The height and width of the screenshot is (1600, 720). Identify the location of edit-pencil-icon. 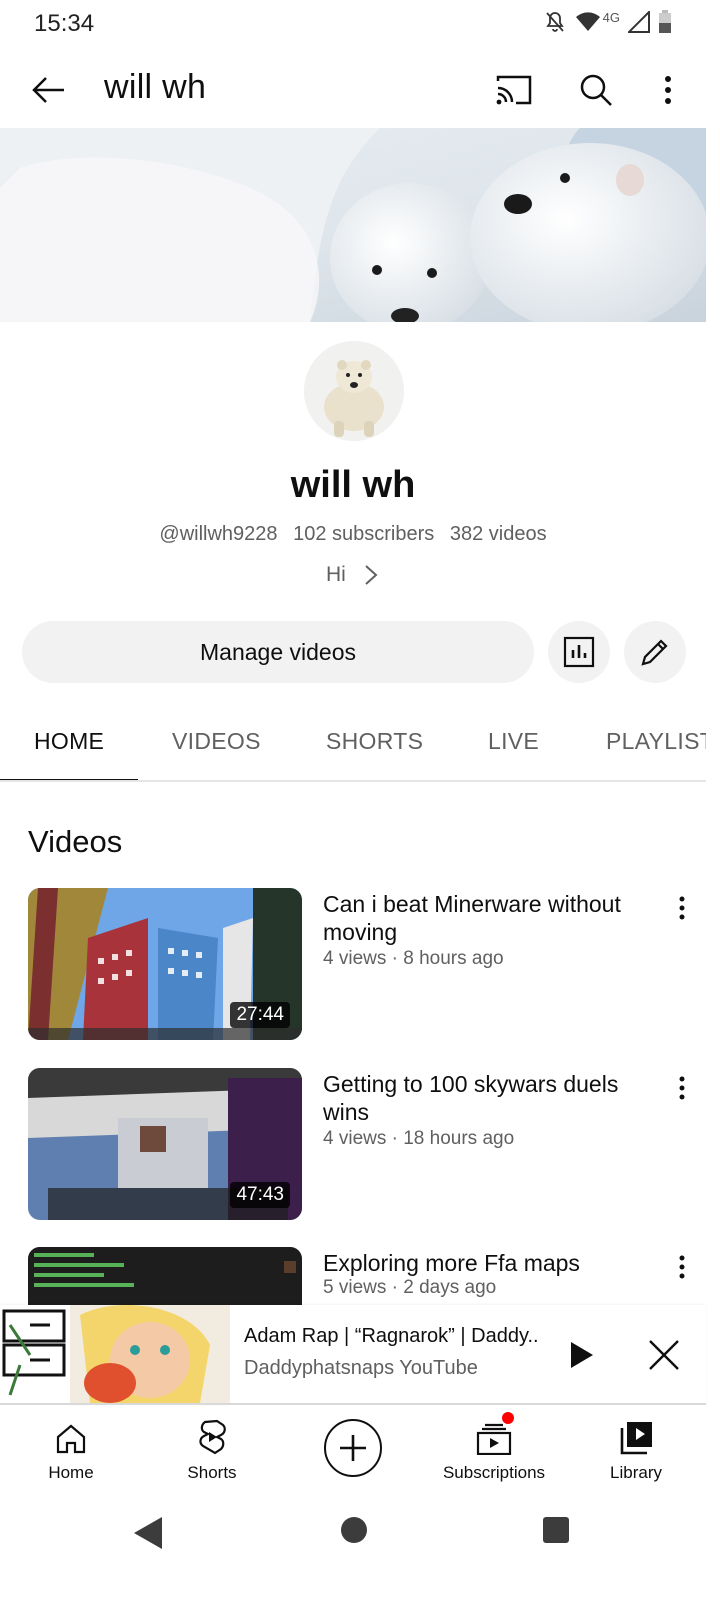
(654, 652).